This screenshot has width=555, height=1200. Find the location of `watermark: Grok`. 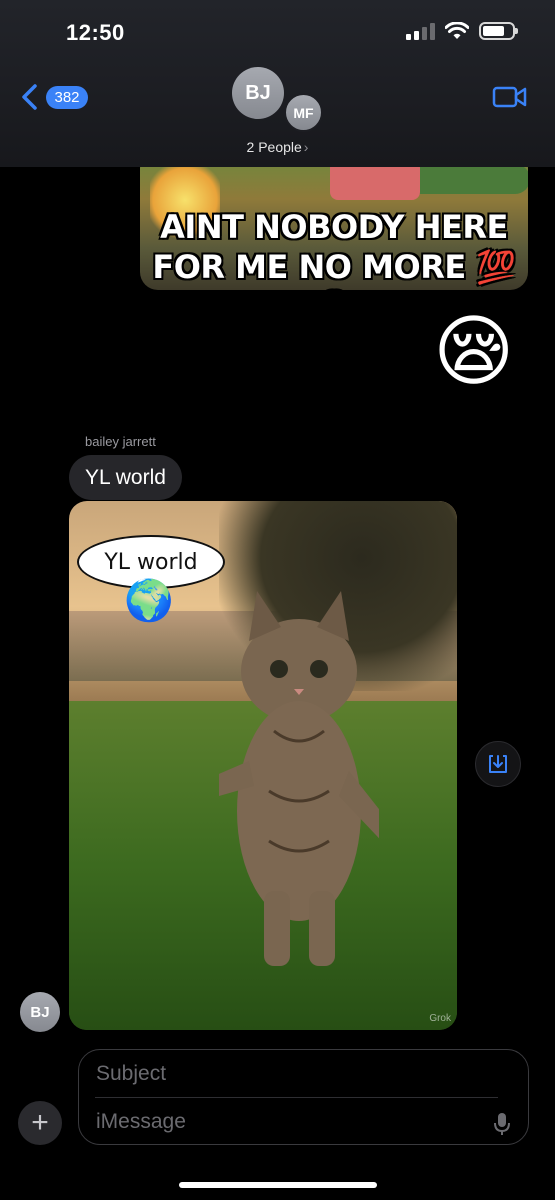

watermark: Grok is located at coordinates (440, 1018).